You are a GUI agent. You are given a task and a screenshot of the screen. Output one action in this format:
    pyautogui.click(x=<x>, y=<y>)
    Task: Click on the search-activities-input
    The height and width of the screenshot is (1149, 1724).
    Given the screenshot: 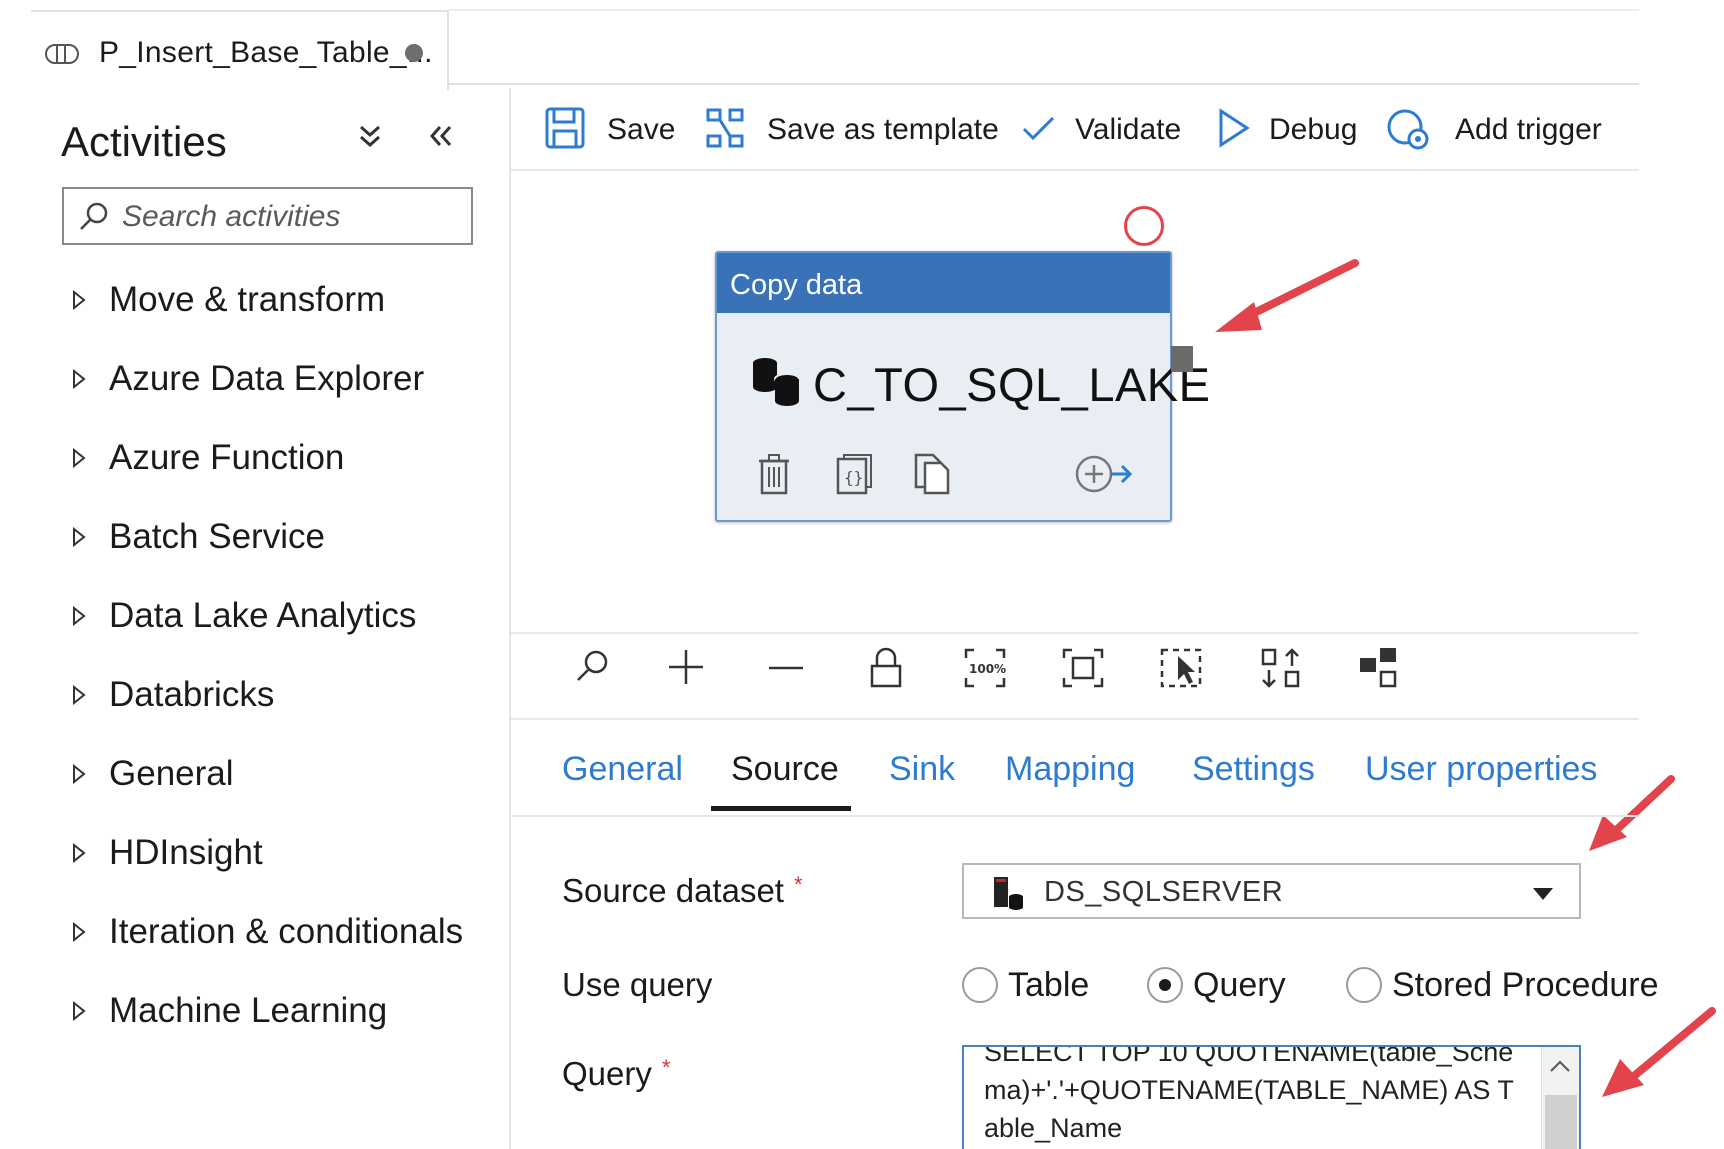 What is the action you would take?
    pyautogui.click(x=292, y=217)
    